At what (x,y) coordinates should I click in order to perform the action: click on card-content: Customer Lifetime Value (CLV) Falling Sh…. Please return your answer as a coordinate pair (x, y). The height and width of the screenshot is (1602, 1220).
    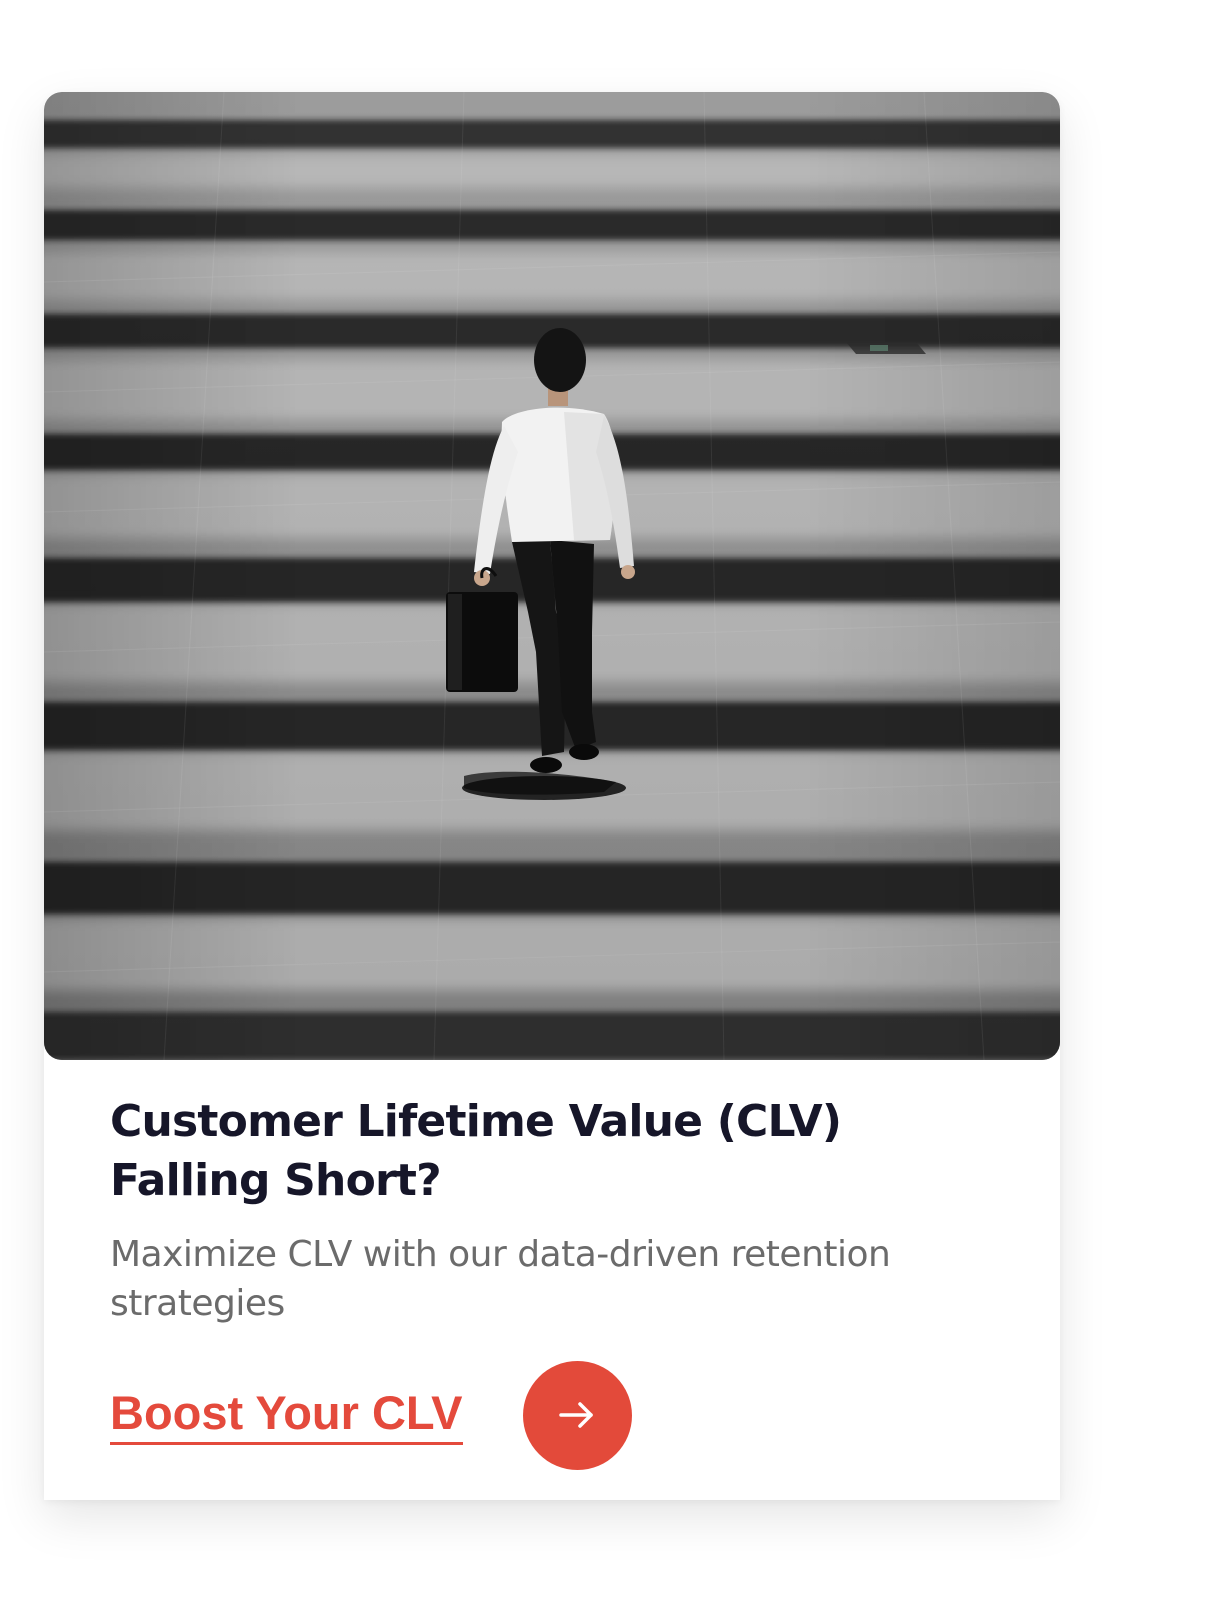
    Looking at the image, I should click on (560, 1210).